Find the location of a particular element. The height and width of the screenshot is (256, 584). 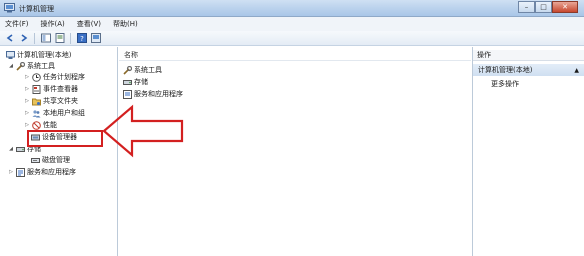

tree-label-disk-management: 磁盘管理 is located at coordinates (56, 160).